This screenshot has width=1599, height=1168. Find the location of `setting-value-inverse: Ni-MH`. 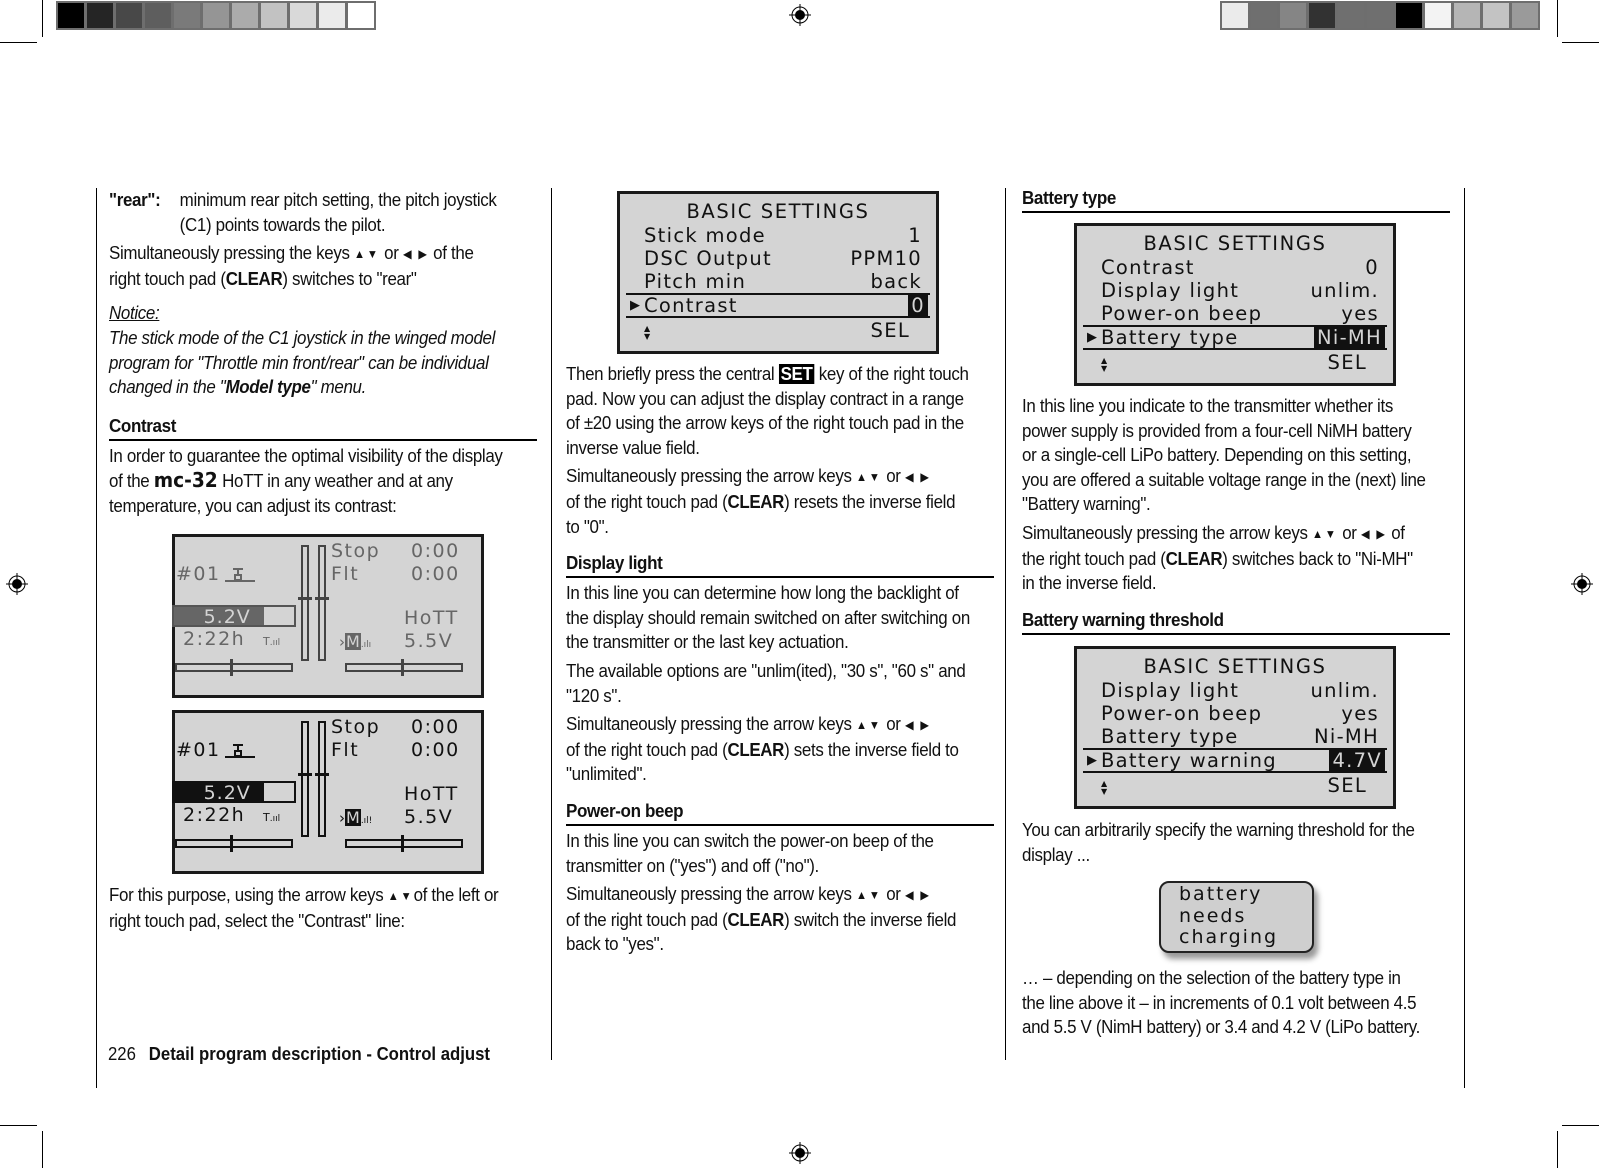

setting-value-inverse: Ni-MH is located at coordinates (1349, 337).